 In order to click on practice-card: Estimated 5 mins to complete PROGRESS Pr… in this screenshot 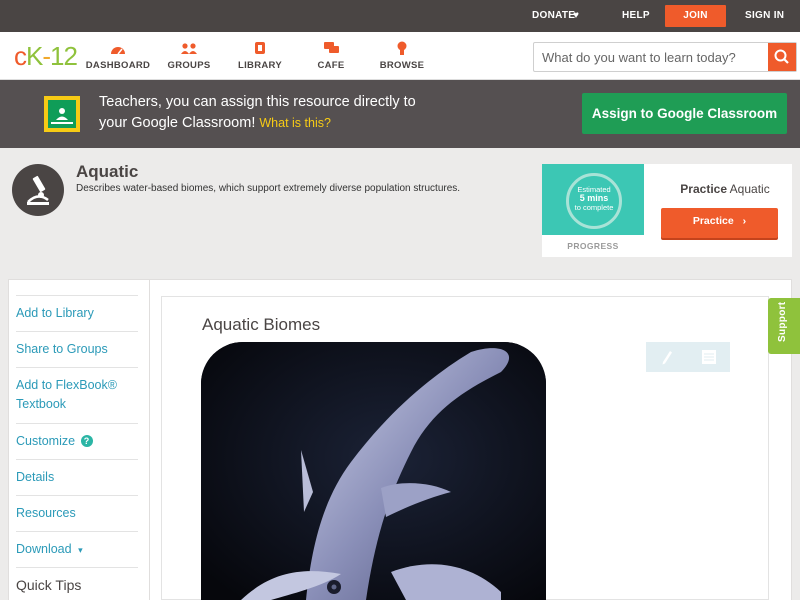, I will do `click(667, 210)`.